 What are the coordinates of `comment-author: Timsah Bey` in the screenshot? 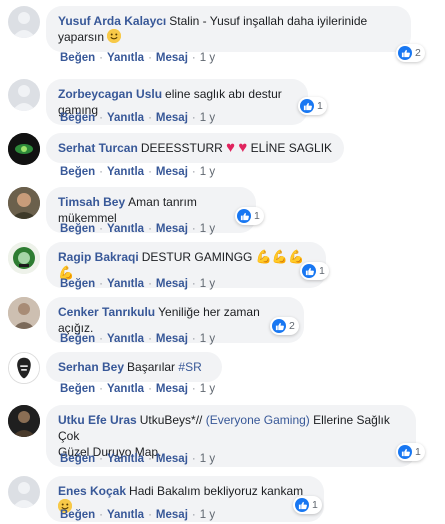 It's located at (91, 202).